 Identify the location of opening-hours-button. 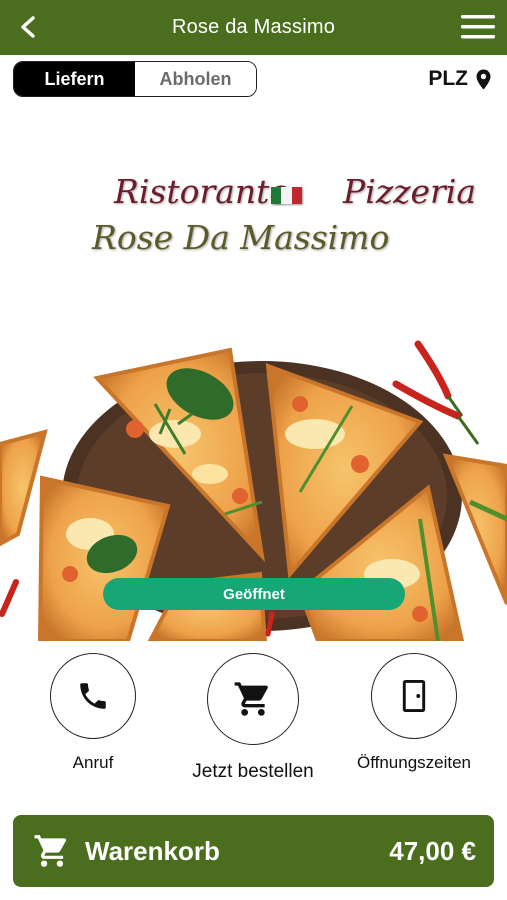
(414, 696).